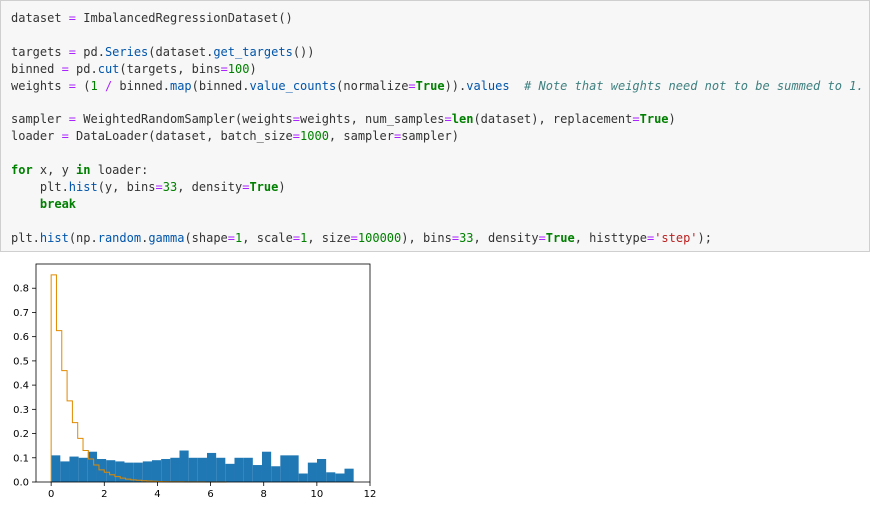 The image size is (870, 510). Describe the element at coordinates (21, 434) in the screenshot. I see `y-tick-label: 0.2` at that location.